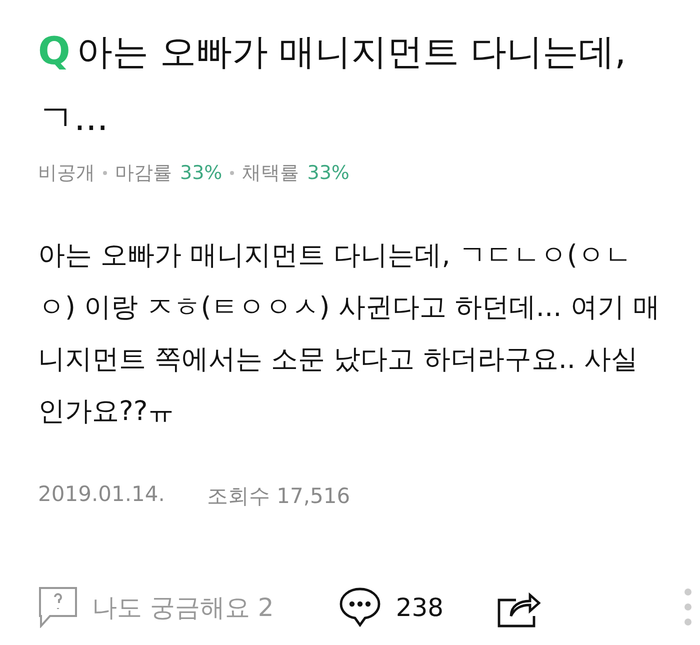 The image size is (700, 645). What do you see at coordinates (688, 607) in the screenshot?
I see `more-icon` at bounding box center [688, 607].